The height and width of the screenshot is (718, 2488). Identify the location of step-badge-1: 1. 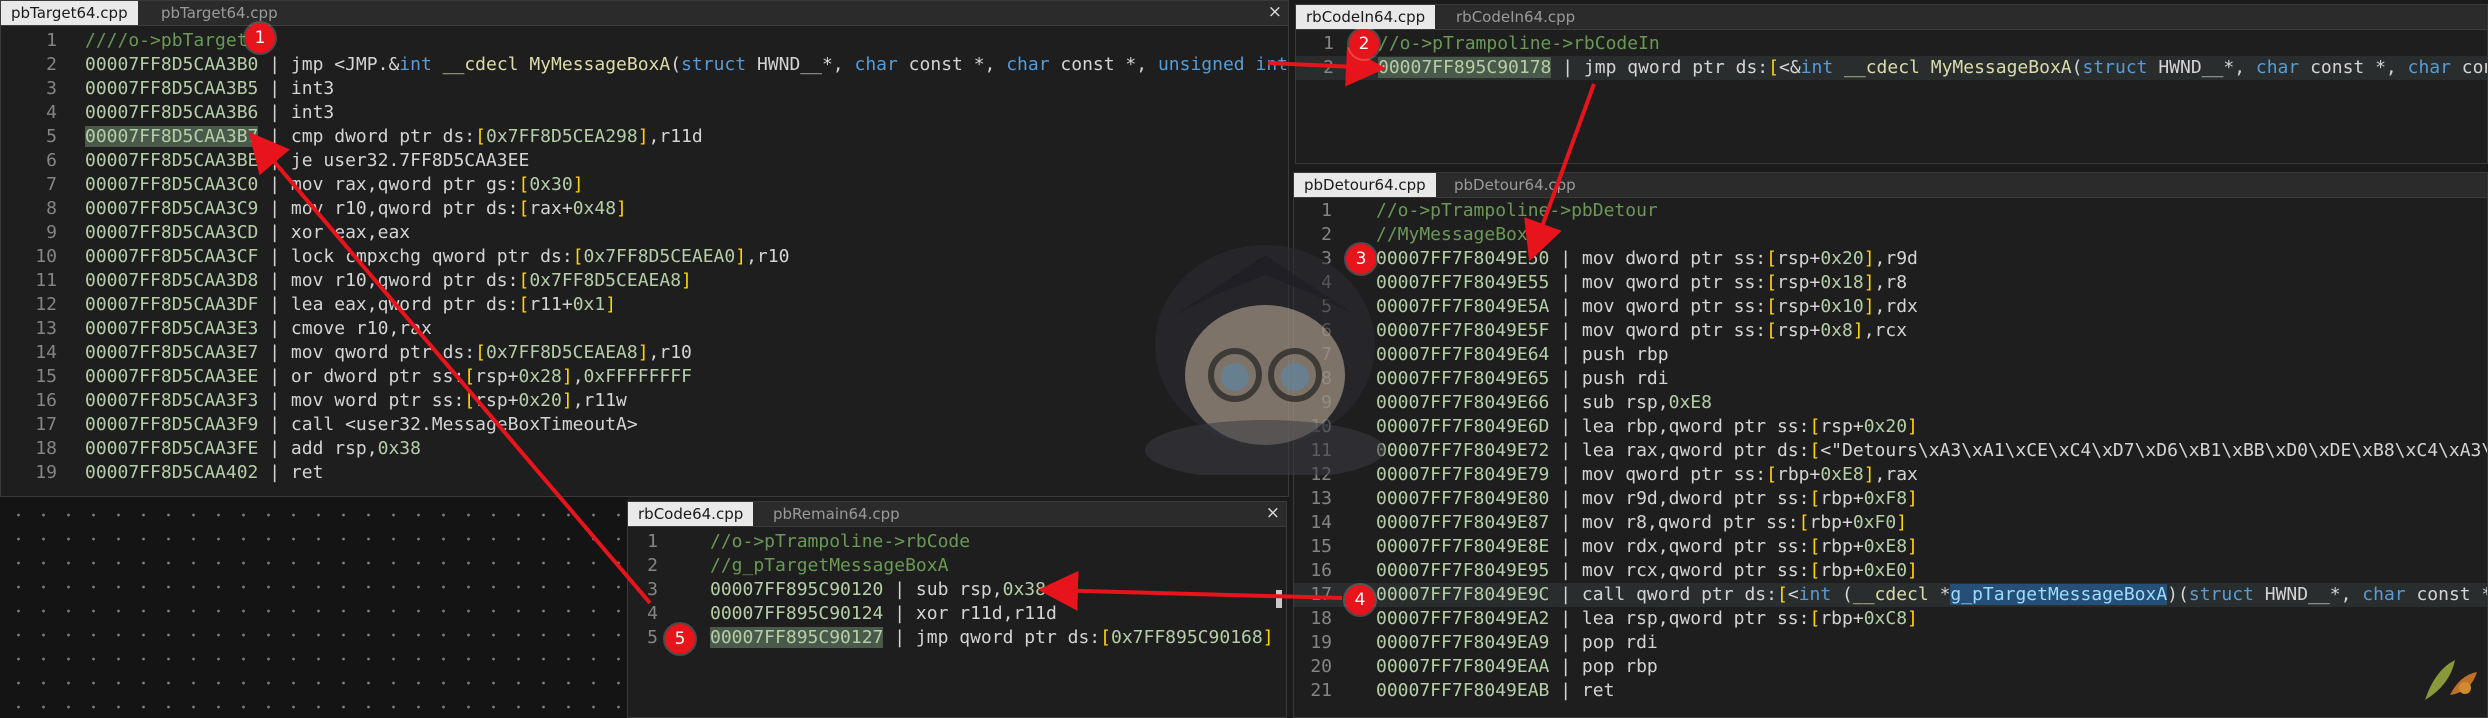
(260, 38).